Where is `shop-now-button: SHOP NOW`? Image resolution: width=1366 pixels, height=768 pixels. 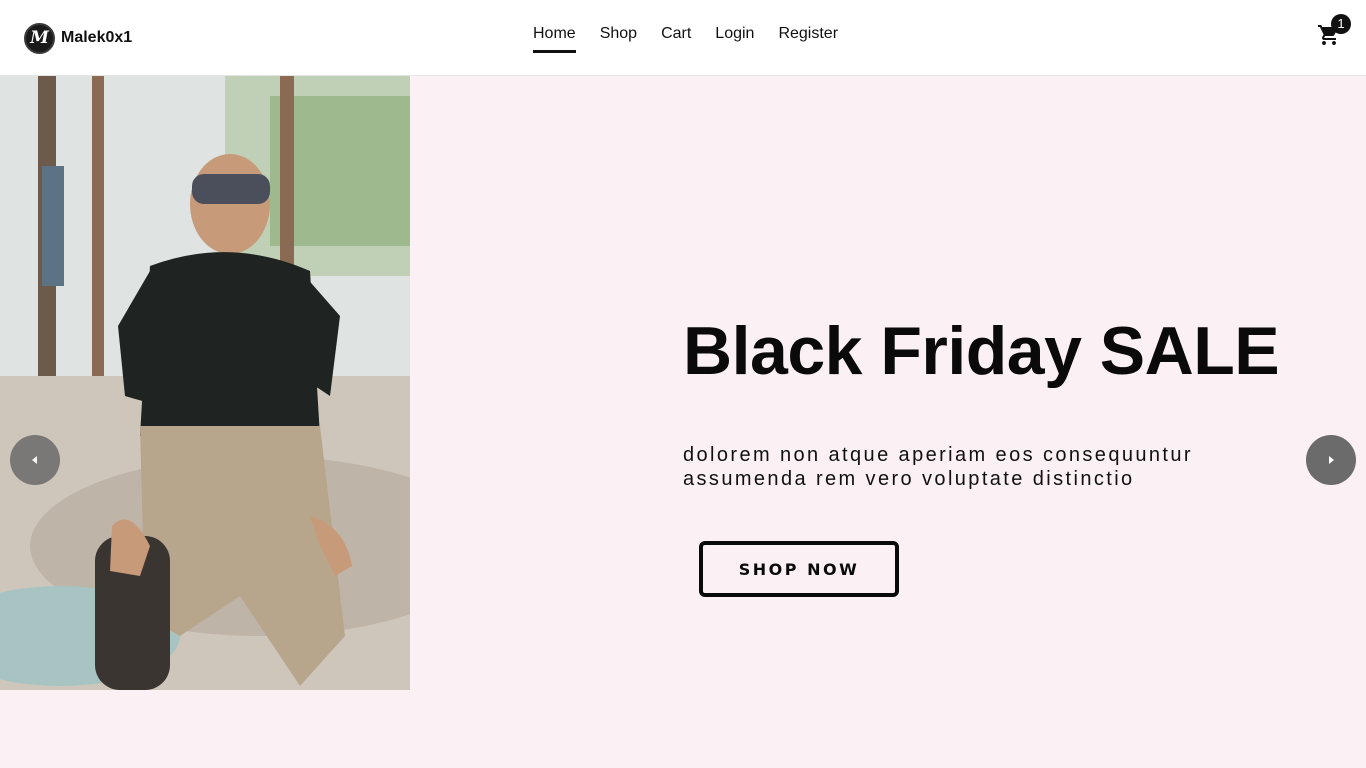 shop-now-button: SHOP NOW is located at coordinates (799, 569).